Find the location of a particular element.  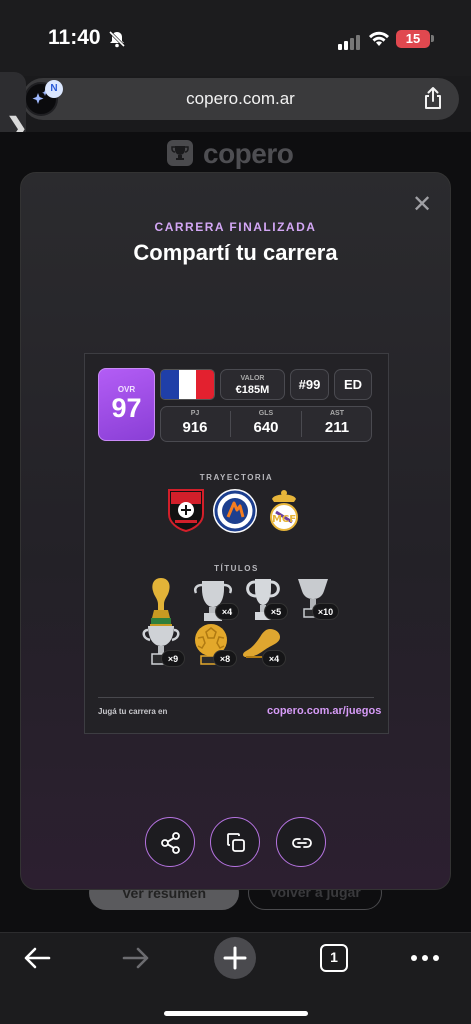

title-count: ×10 is located at coordinates (325, 611).